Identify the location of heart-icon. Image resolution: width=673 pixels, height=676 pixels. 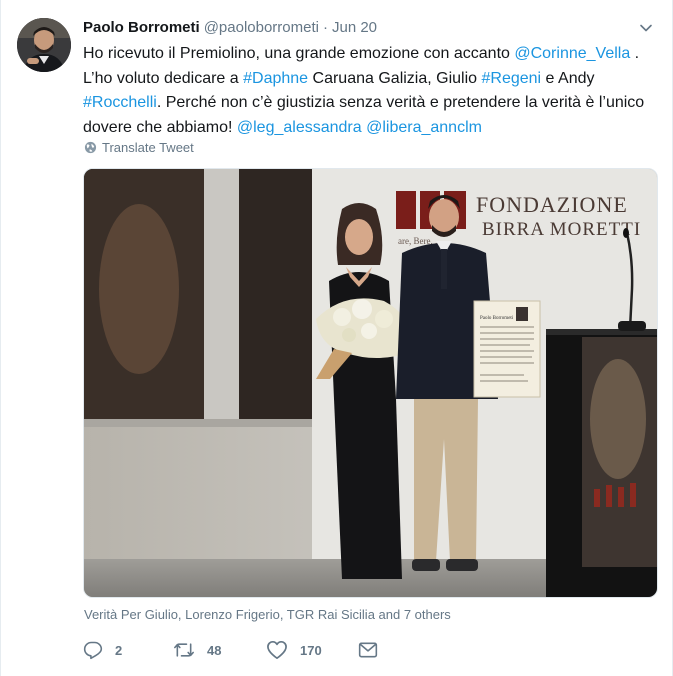
(277, 650).